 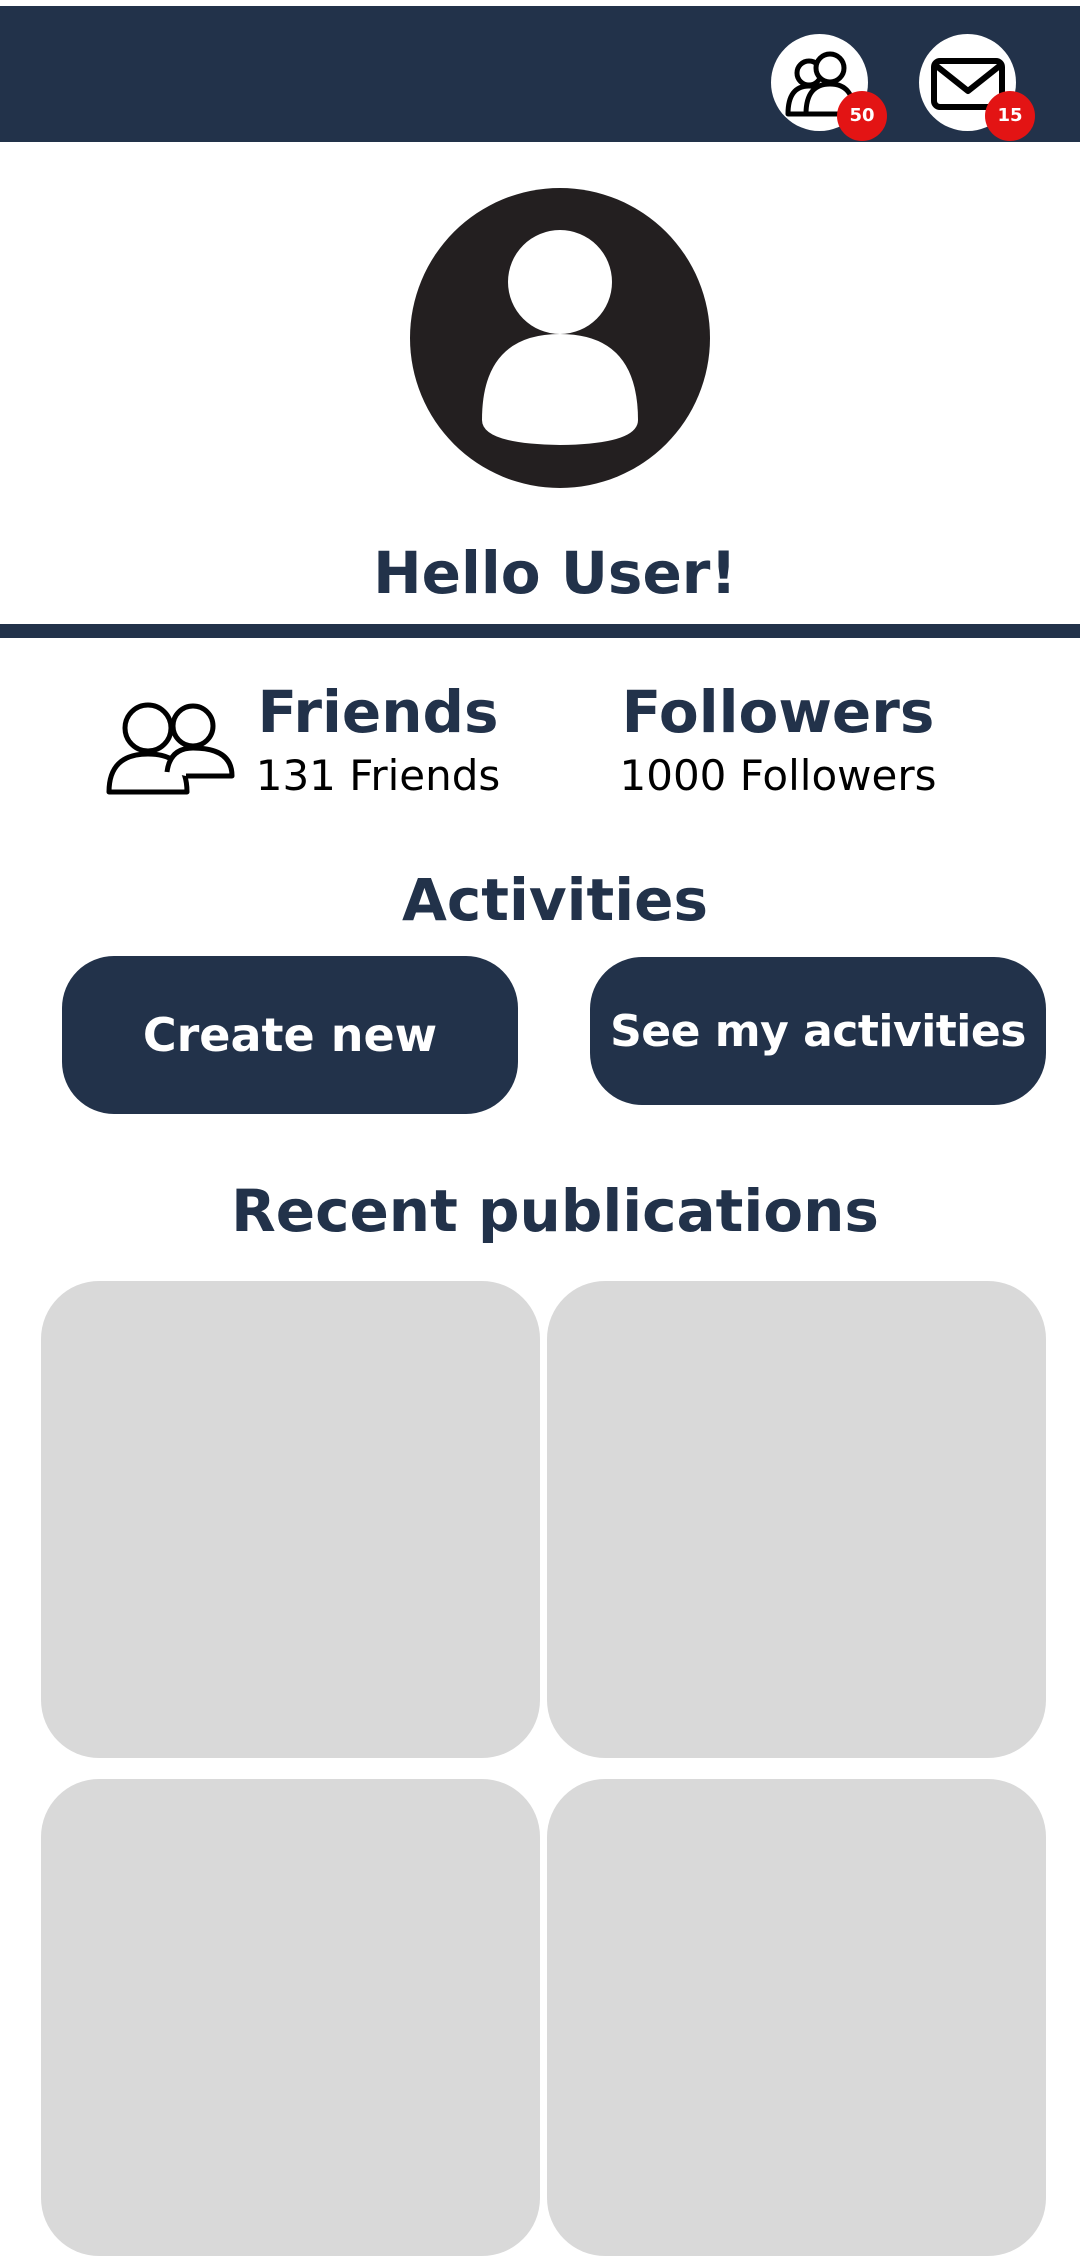 What do you see at coordinates (862, 116) in the screenshot?
I see `friends-badge: 50` at bounding box center [862, 116].